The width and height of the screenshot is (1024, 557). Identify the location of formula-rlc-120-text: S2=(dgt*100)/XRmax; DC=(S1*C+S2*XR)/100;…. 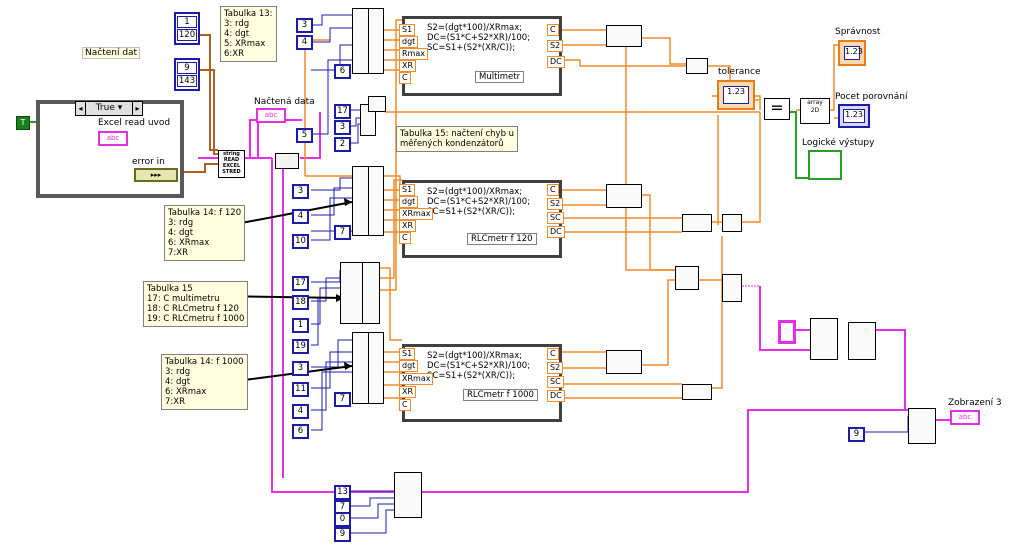
(479, 202).